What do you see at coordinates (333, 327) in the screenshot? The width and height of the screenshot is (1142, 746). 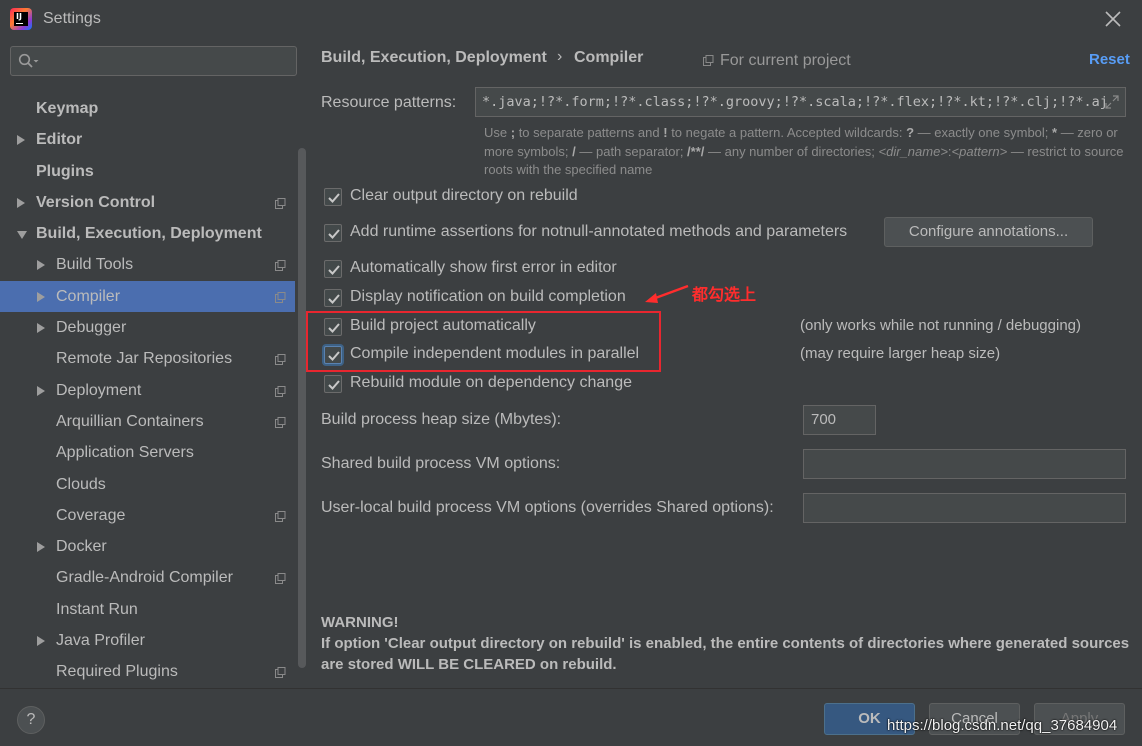 I see `build-automatically-checkbox` at bounding box center [333, 327].